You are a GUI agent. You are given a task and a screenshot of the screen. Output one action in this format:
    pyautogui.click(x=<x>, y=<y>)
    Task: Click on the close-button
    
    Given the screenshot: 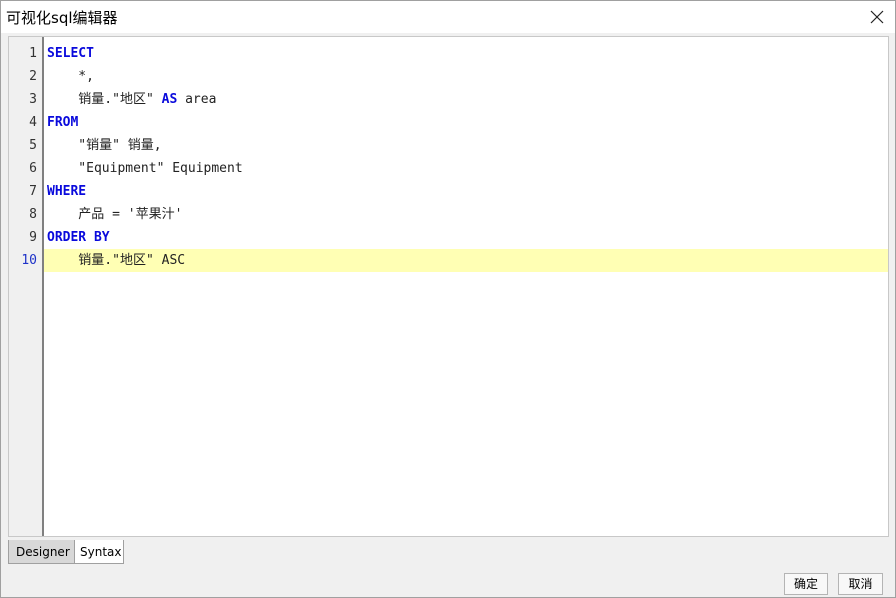 What is the action you would take?
    pyautogui.click(x=877, y=17)
    